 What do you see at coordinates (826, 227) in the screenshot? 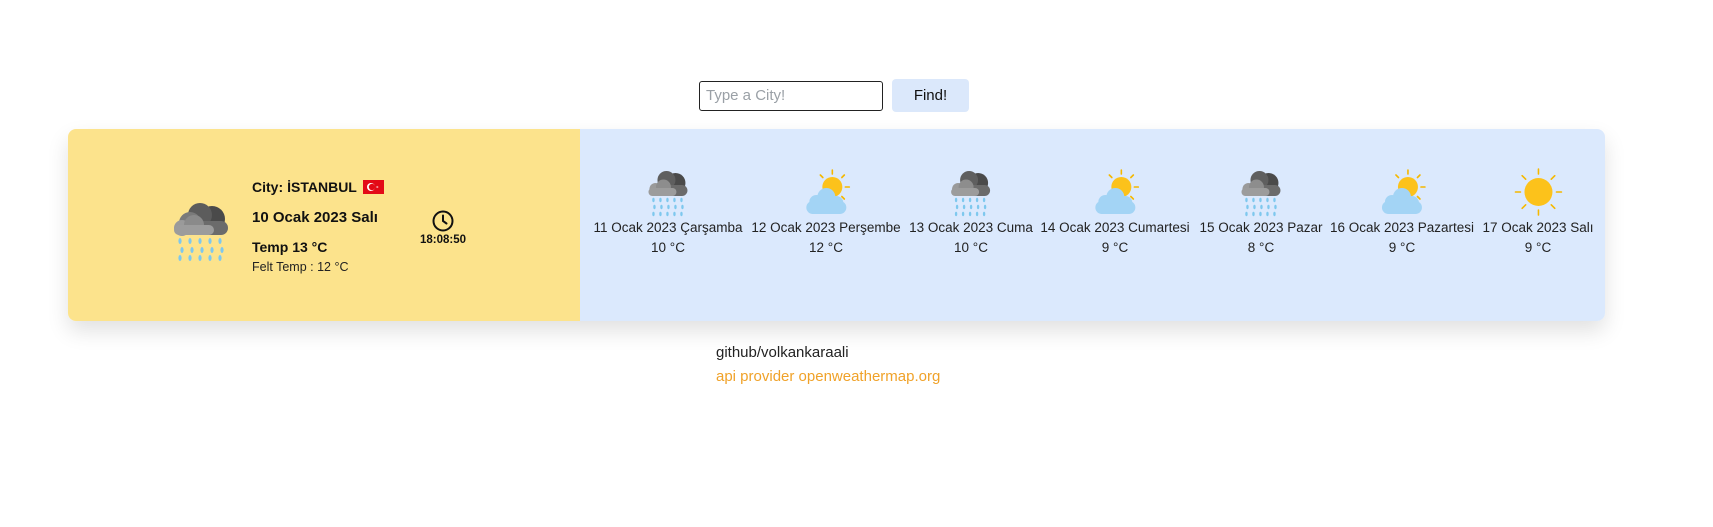
I see `forecast-date: 12 Ocak 2023 Perşembe` at bounding box center [826, 227].